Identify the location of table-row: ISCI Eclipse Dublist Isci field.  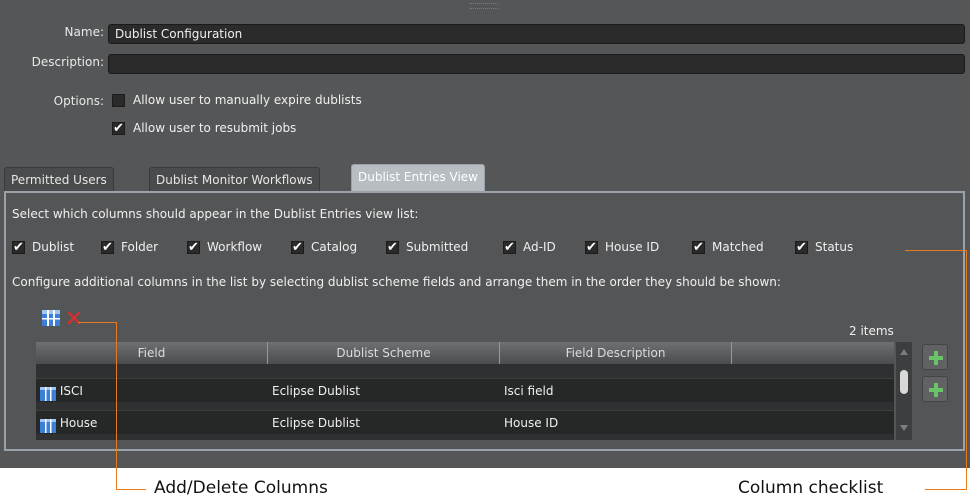
(465, 390).